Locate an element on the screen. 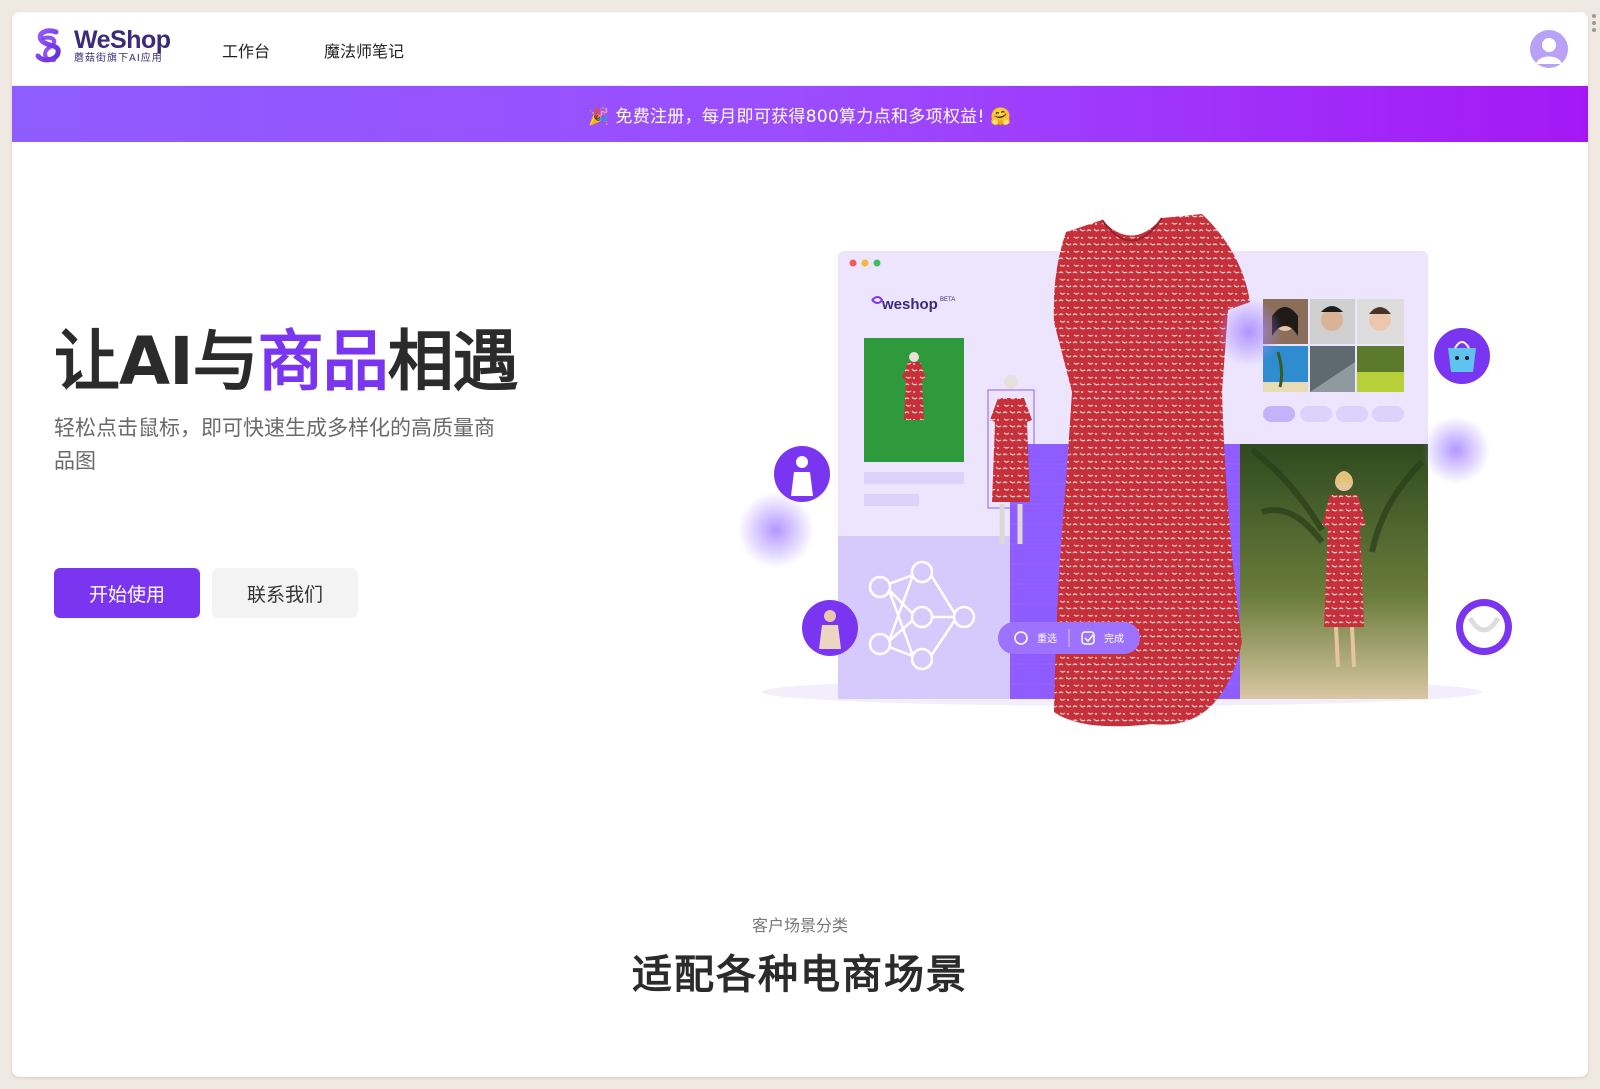 This screenshot has width=1600, height=1089. section-label: 客户场景分类 is located at coordinates (799, 925).